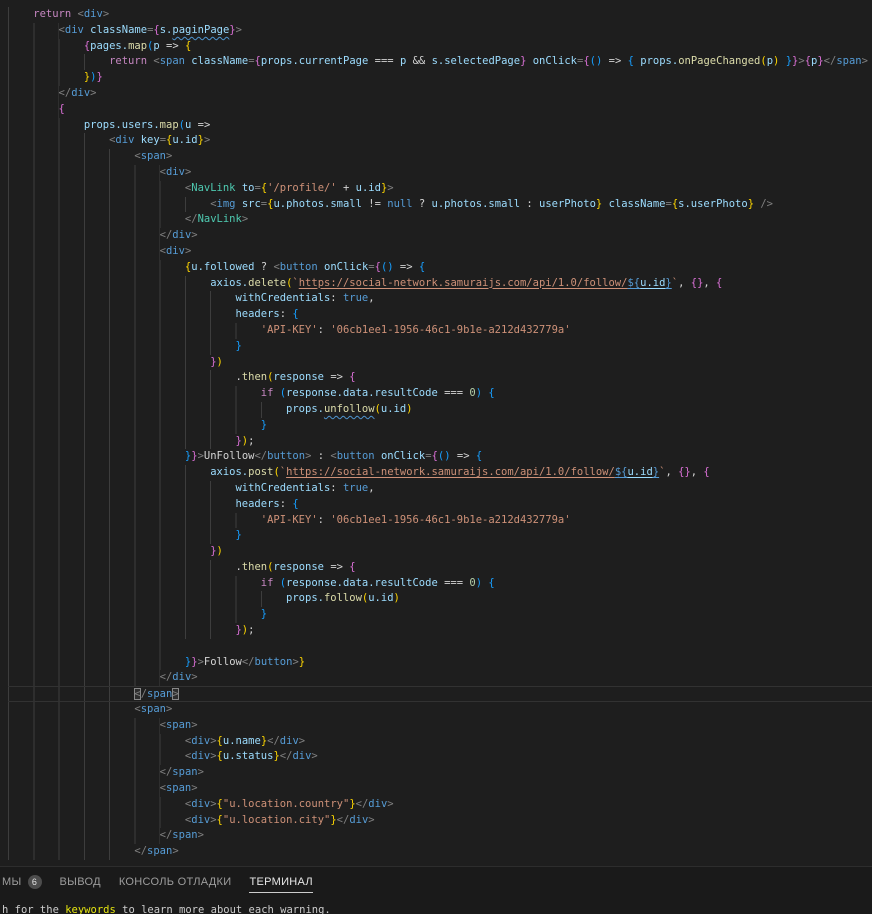  Describe the element at coordinates (440, 188) in the screenshot. I see `code-line: <NavLink to={'/profile/' + u.id}>` at that location.